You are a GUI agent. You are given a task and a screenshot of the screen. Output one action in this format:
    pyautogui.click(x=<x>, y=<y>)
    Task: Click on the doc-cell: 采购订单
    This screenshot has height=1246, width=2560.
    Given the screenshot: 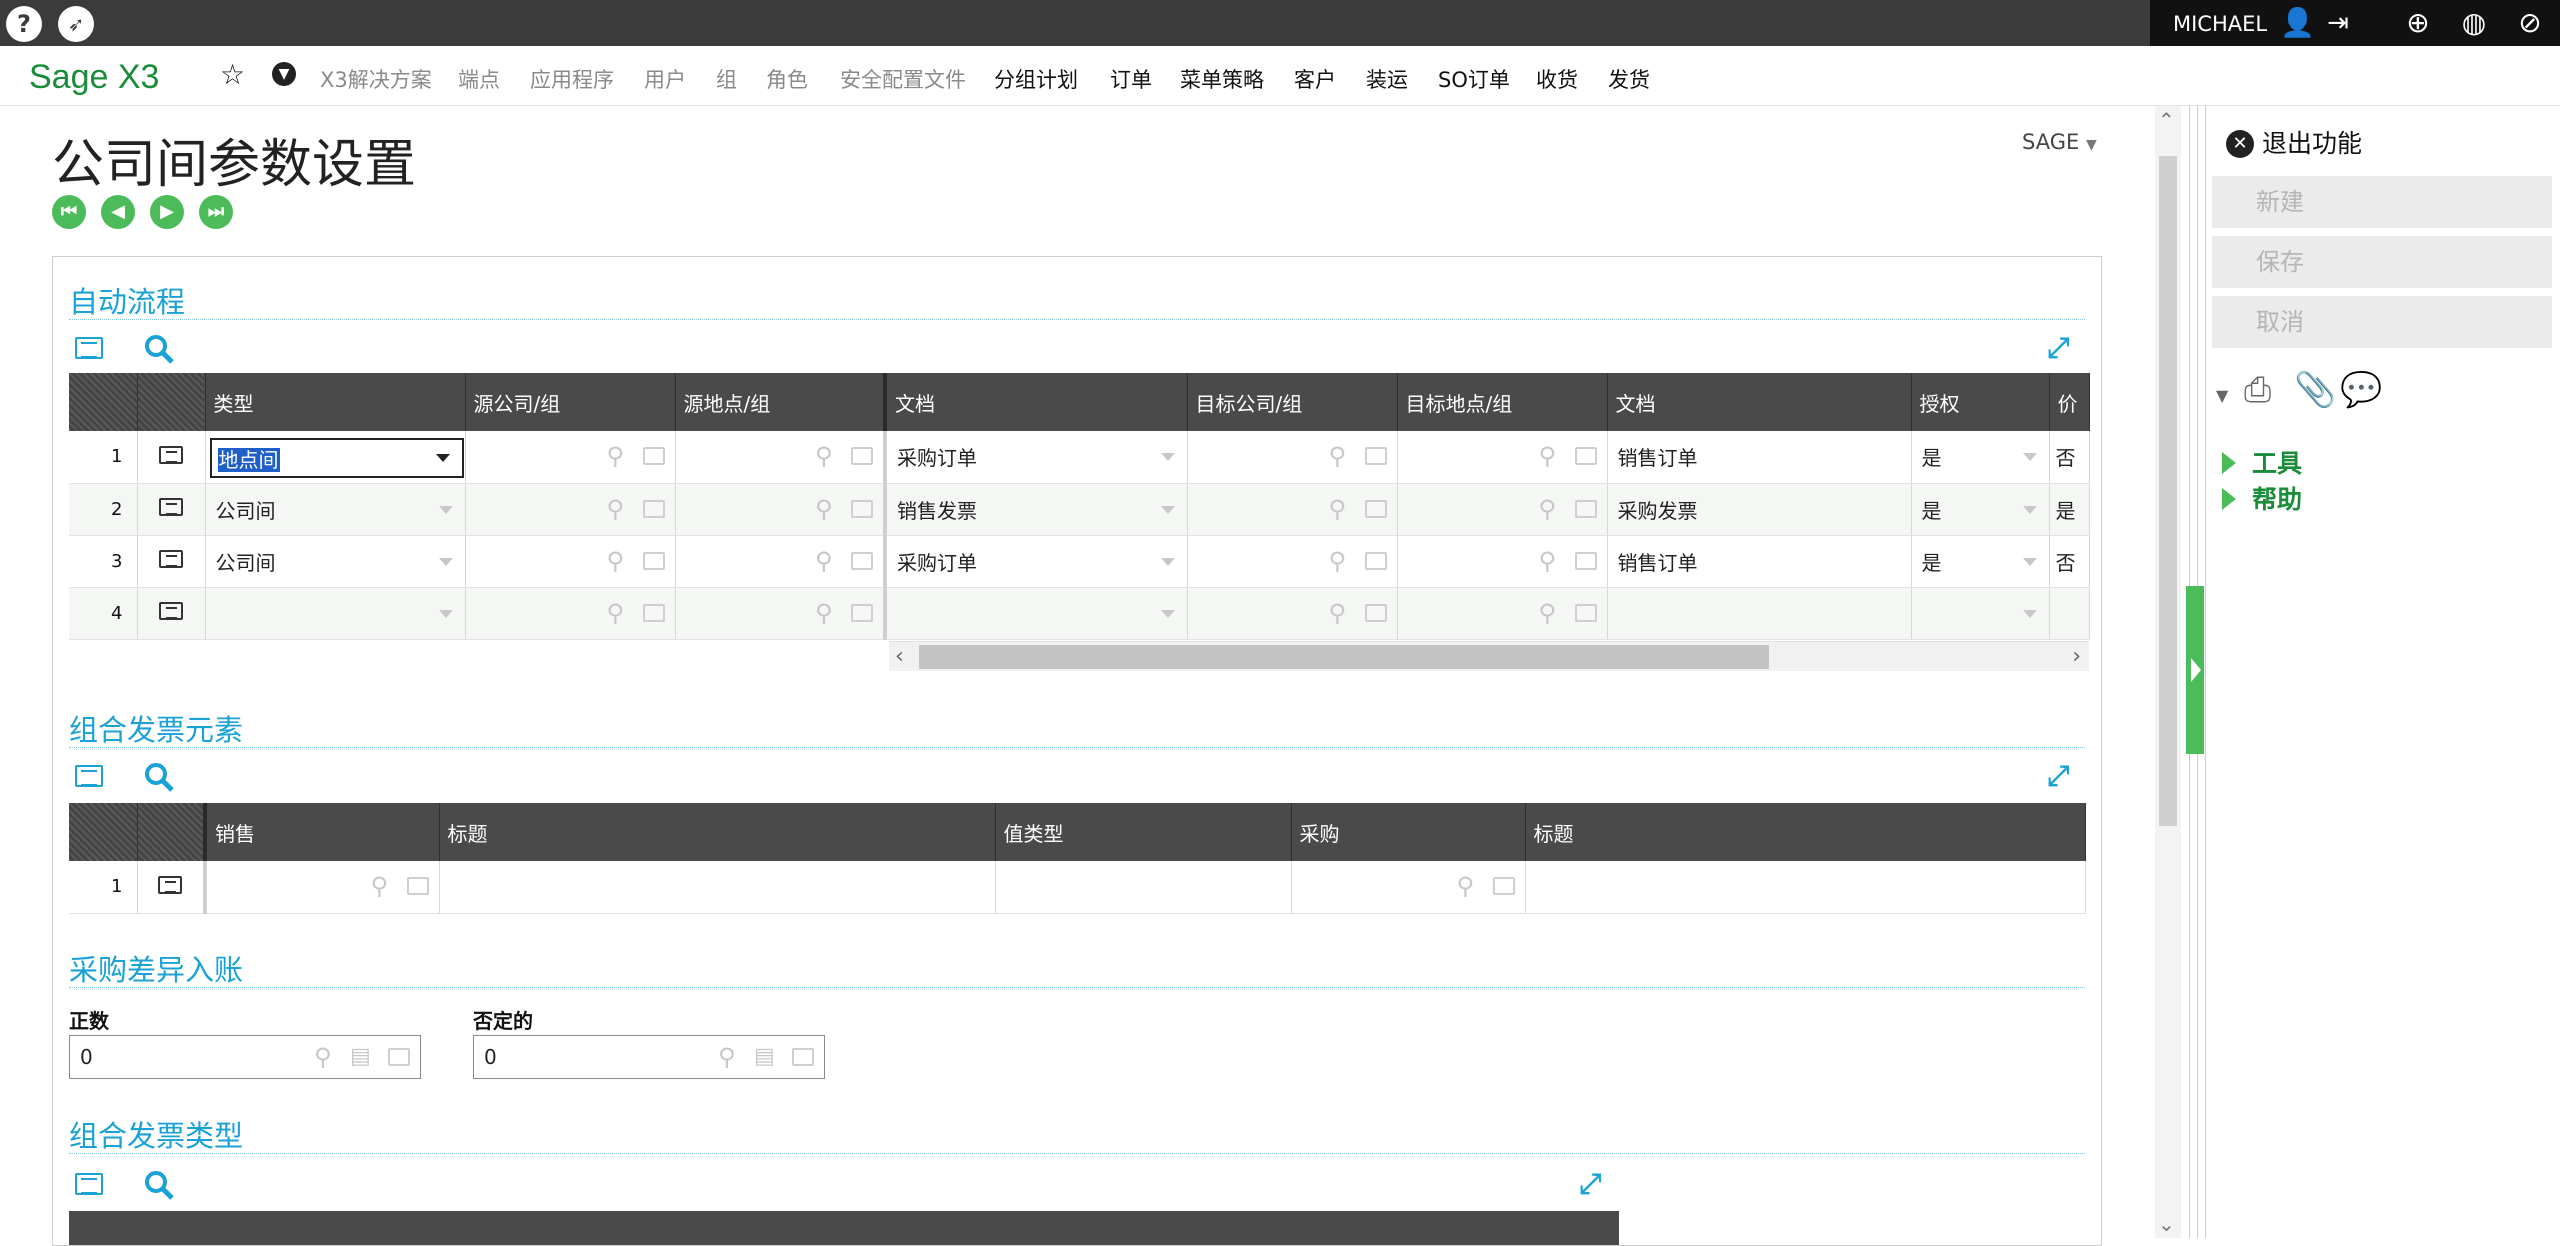 What is the action you would take?
    pyautogui.click(x=1036, y=457)
    